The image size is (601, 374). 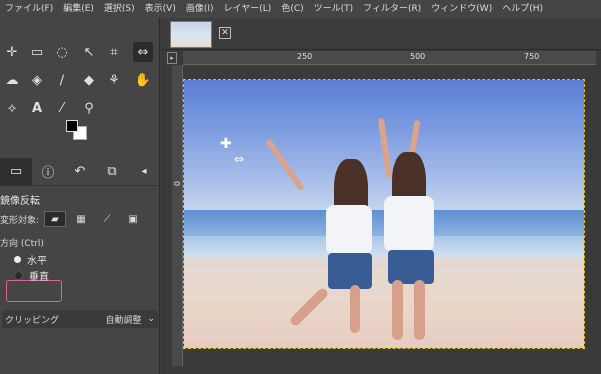 What do you see at coordinates (37, 261) in the screenshot?
I see `horizontal-label: 水平` at bounding box center [37, 261].